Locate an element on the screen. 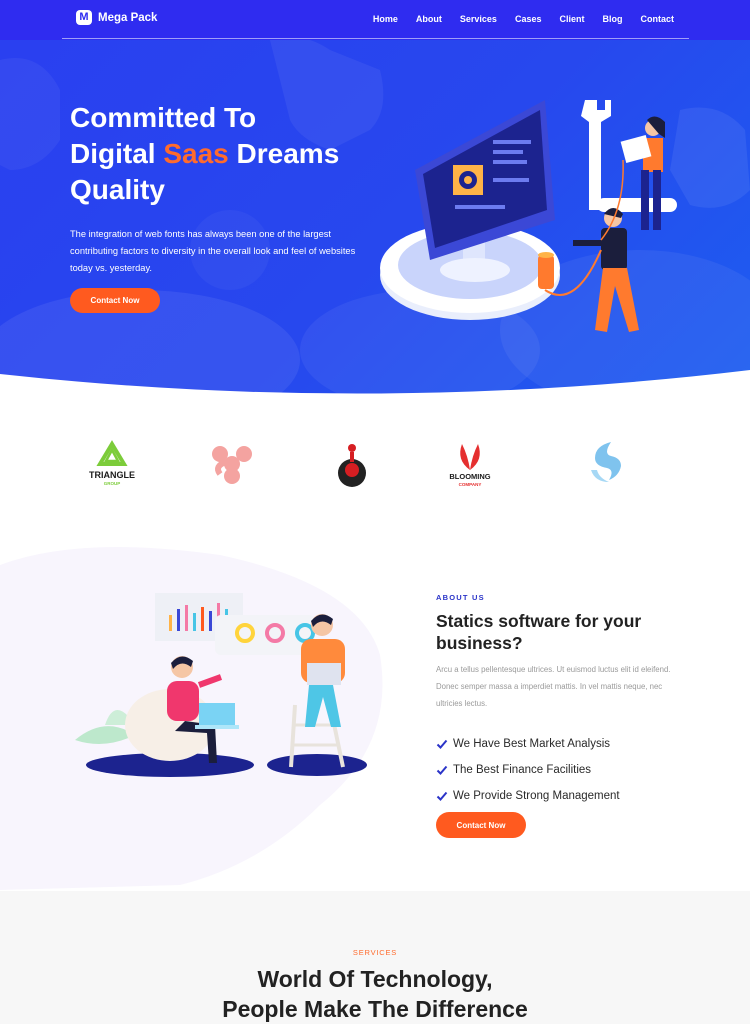 The image size is (750, 1024). client-sub-triangle: GROUP is located at coordinates (112, 483).